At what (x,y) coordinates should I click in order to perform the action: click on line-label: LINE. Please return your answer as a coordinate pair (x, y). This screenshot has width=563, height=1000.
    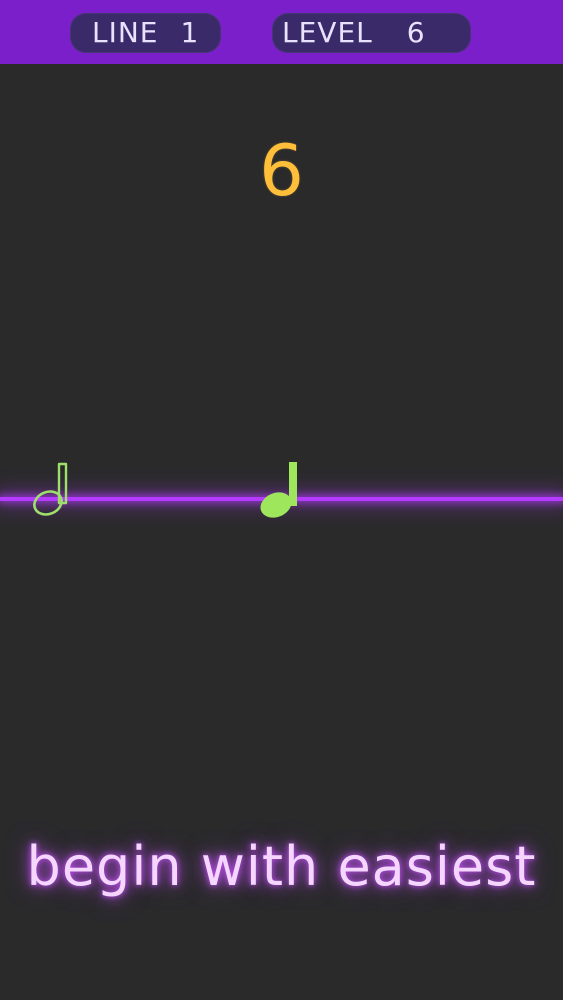
    Looking at the image, I should click on (125, 32).